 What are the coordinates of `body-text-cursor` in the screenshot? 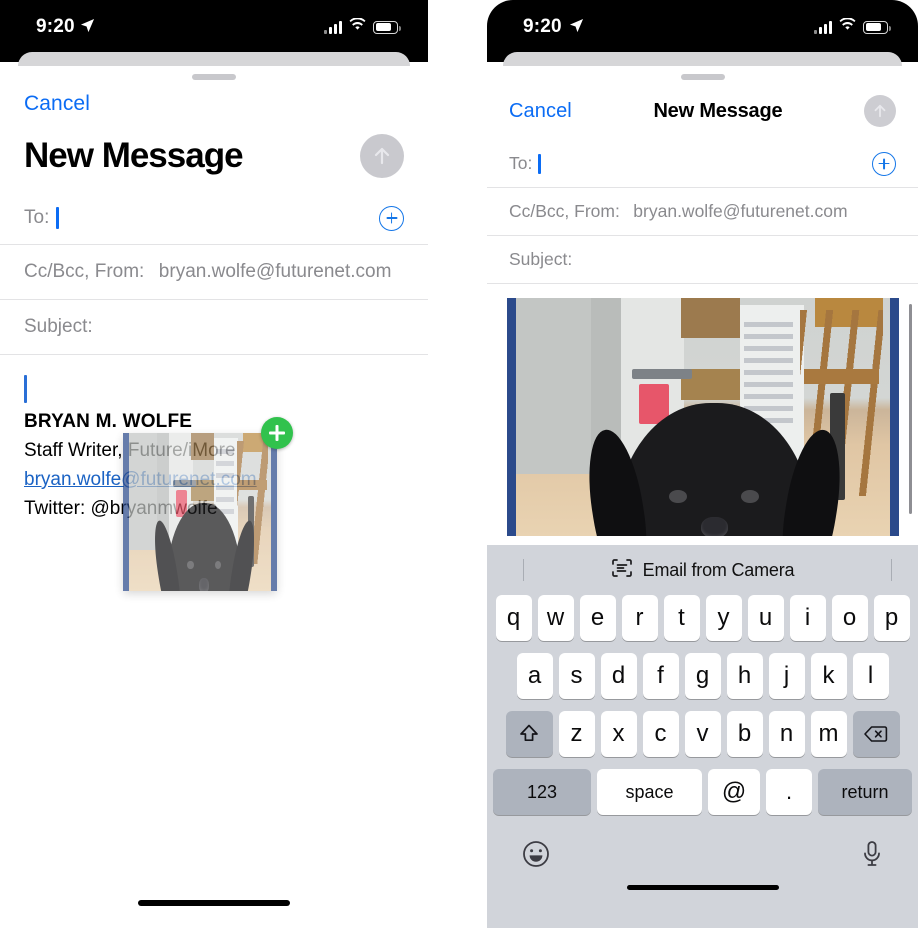 It's located at (25, 389).